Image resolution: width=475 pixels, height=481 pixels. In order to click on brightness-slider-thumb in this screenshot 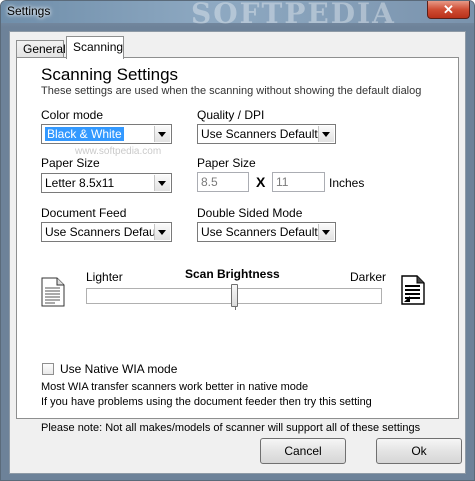, I will do `click(234, 295)`.